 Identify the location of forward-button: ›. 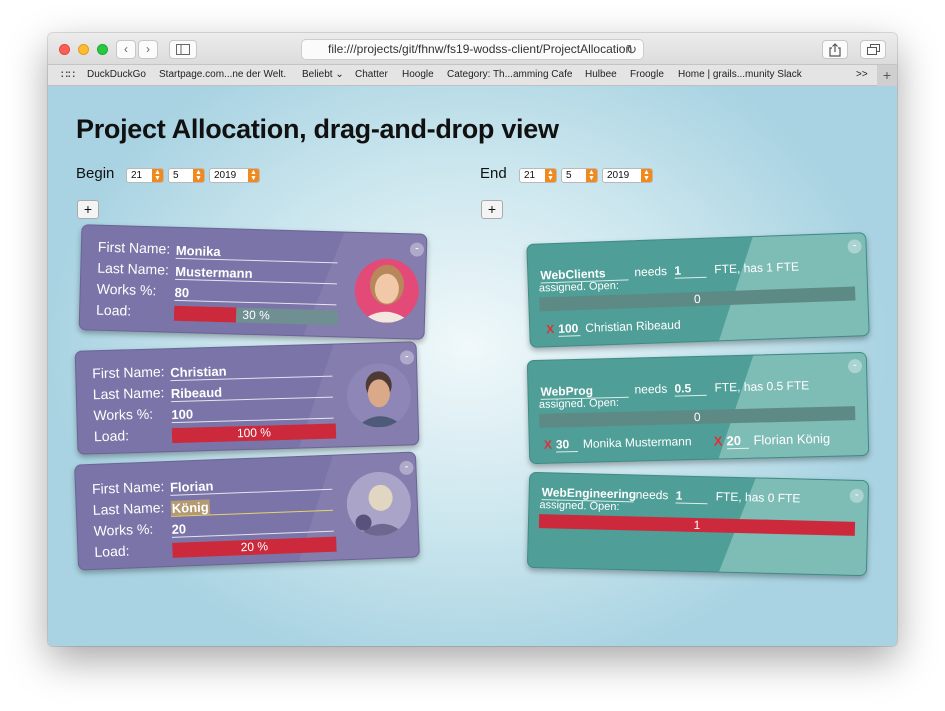
(148, 49).